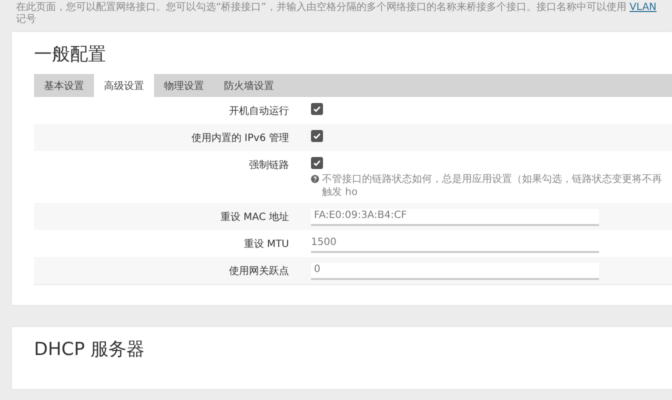 The height and width of the screenshot is (400, 672). What do you see at coordinates (239, 138) in the screenshot?
I see `field-label: 使用内置的 IPv6 管理` at bounding box center [239, 138].